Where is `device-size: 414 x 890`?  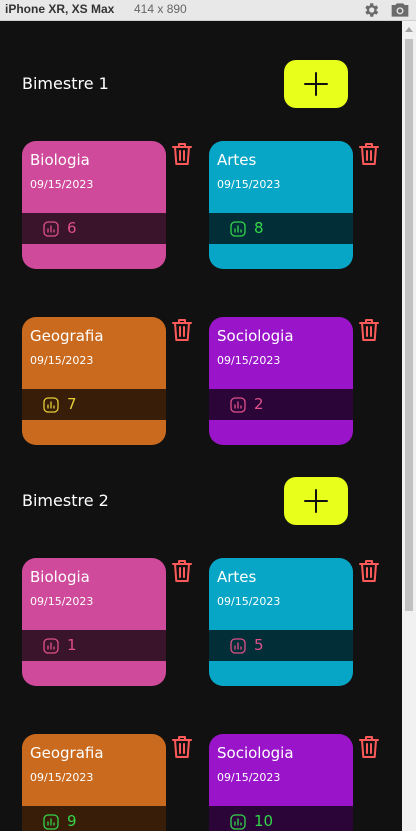
device-size: 414 x 890 is located at coordinates (160, 9).